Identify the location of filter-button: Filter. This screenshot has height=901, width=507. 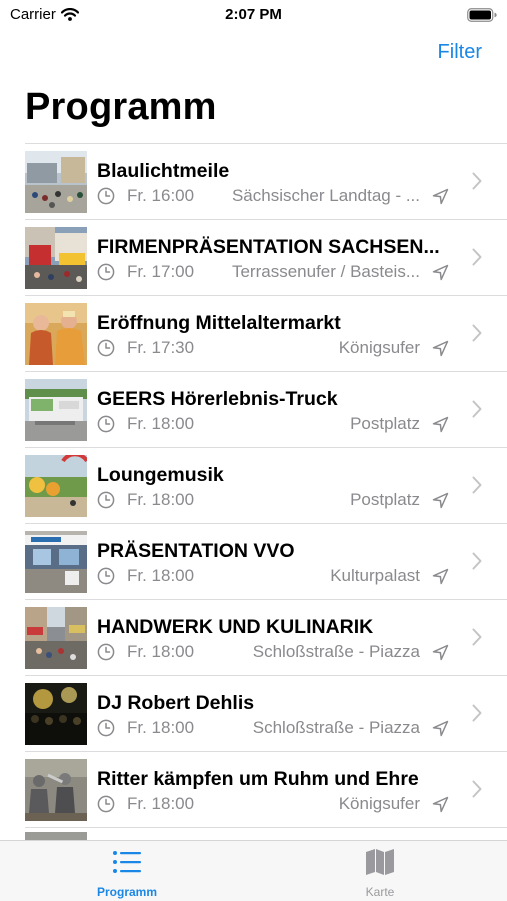
(460, 52).